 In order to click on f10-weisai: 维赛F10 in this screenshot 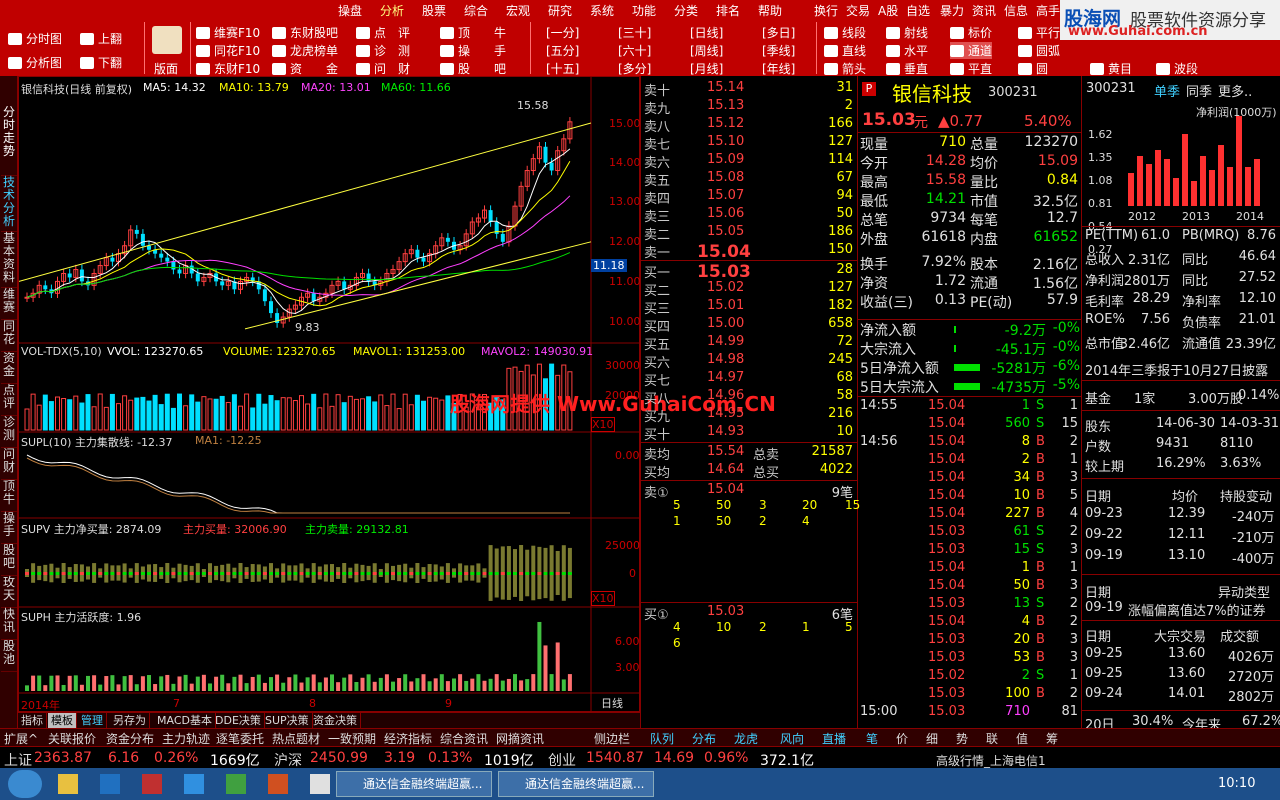, I will do `click(228, 32)`.